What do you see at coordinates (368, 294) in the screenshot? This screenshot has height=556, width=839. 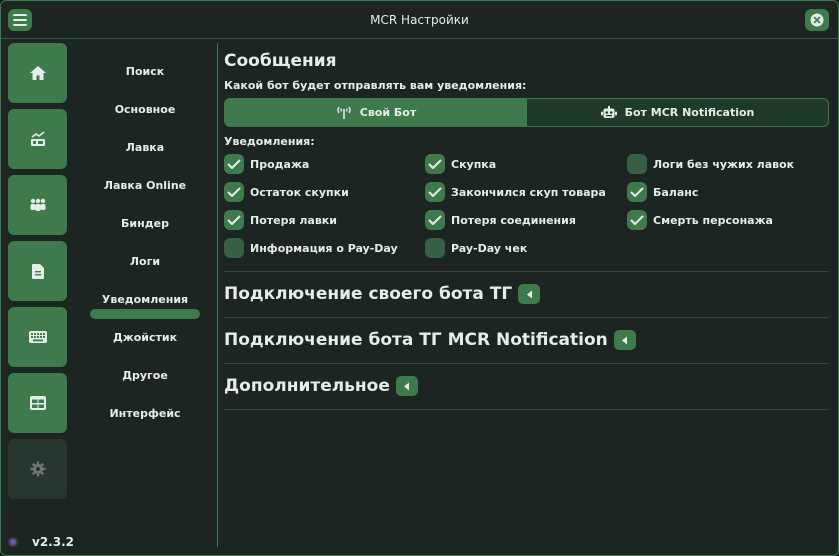 I see `section-own-bot-title: Подключение своего бота ТГ` at bounding box center [368, 294].